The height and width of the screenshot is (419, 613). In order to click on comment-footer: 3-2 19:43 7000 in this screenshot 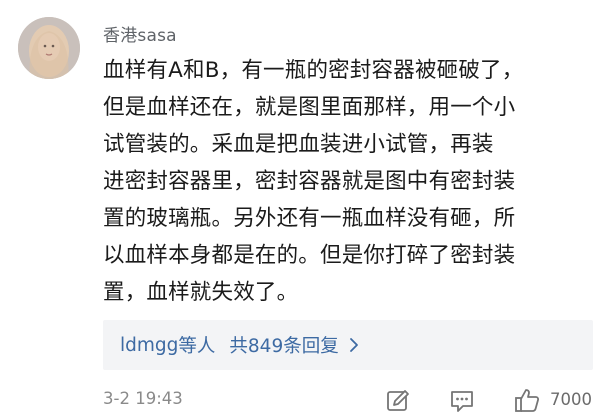, I will do `click(306, 401)`.